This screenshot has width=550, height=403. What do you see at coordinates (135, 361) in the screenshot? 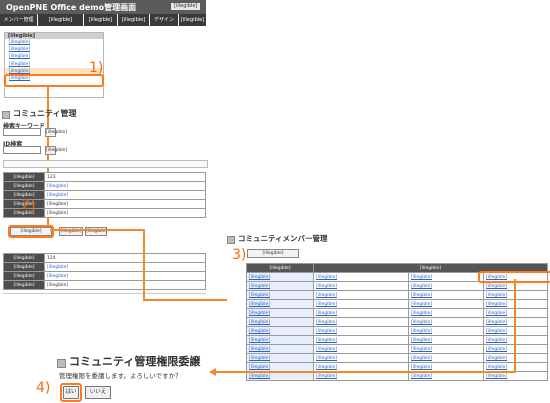
I see `confirm-title: コミュニティ管理権限委譲` at bounding box center [135, 361].